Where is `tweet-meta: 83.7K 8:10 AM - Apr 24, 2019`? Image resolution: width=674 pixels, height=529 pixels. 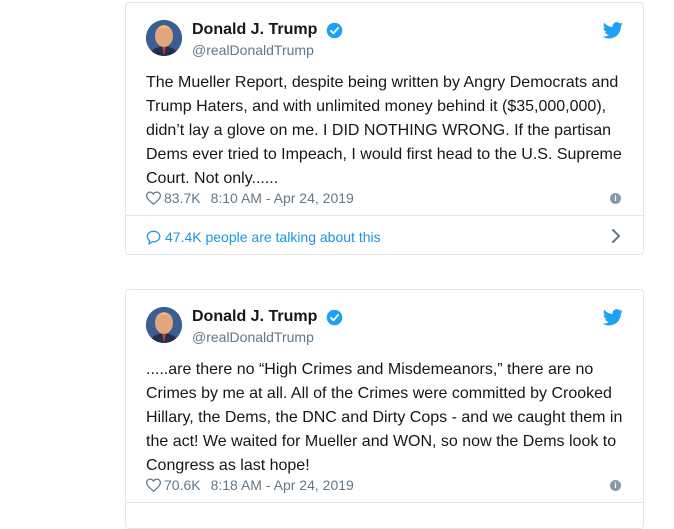
tweet-meta: 83.7K 8:10 AM - Apr 24, 2019 is located at coordinates (250, 198).